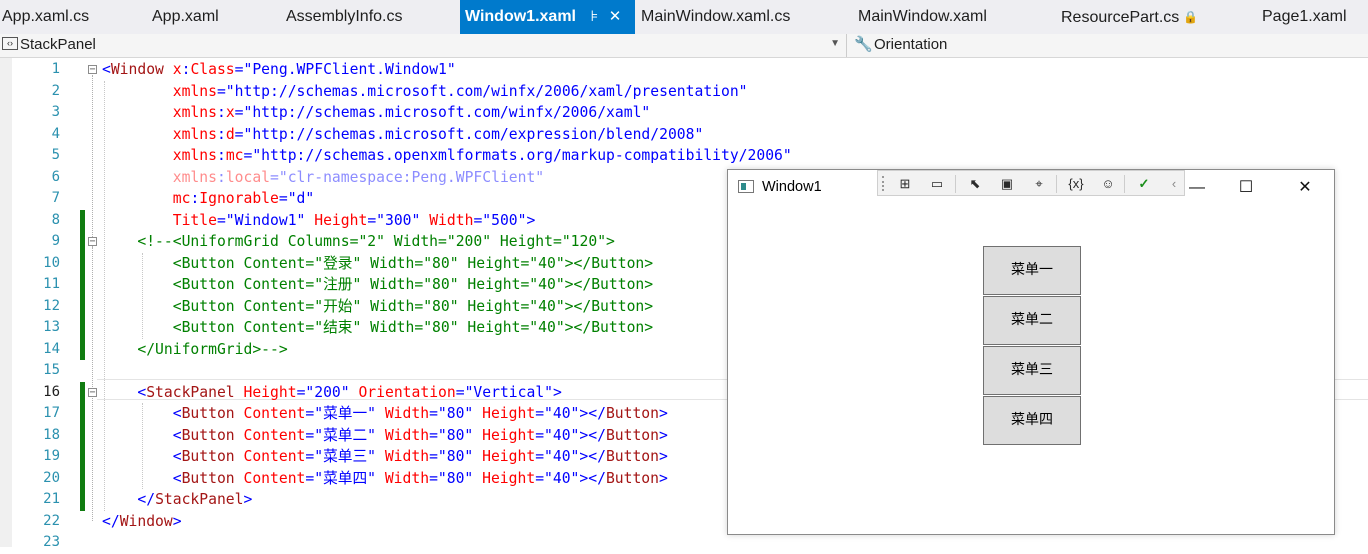  Describe the element at coordinates (504, 392) in the screenshot. I see `code-token: ="Vertical"` at that location.